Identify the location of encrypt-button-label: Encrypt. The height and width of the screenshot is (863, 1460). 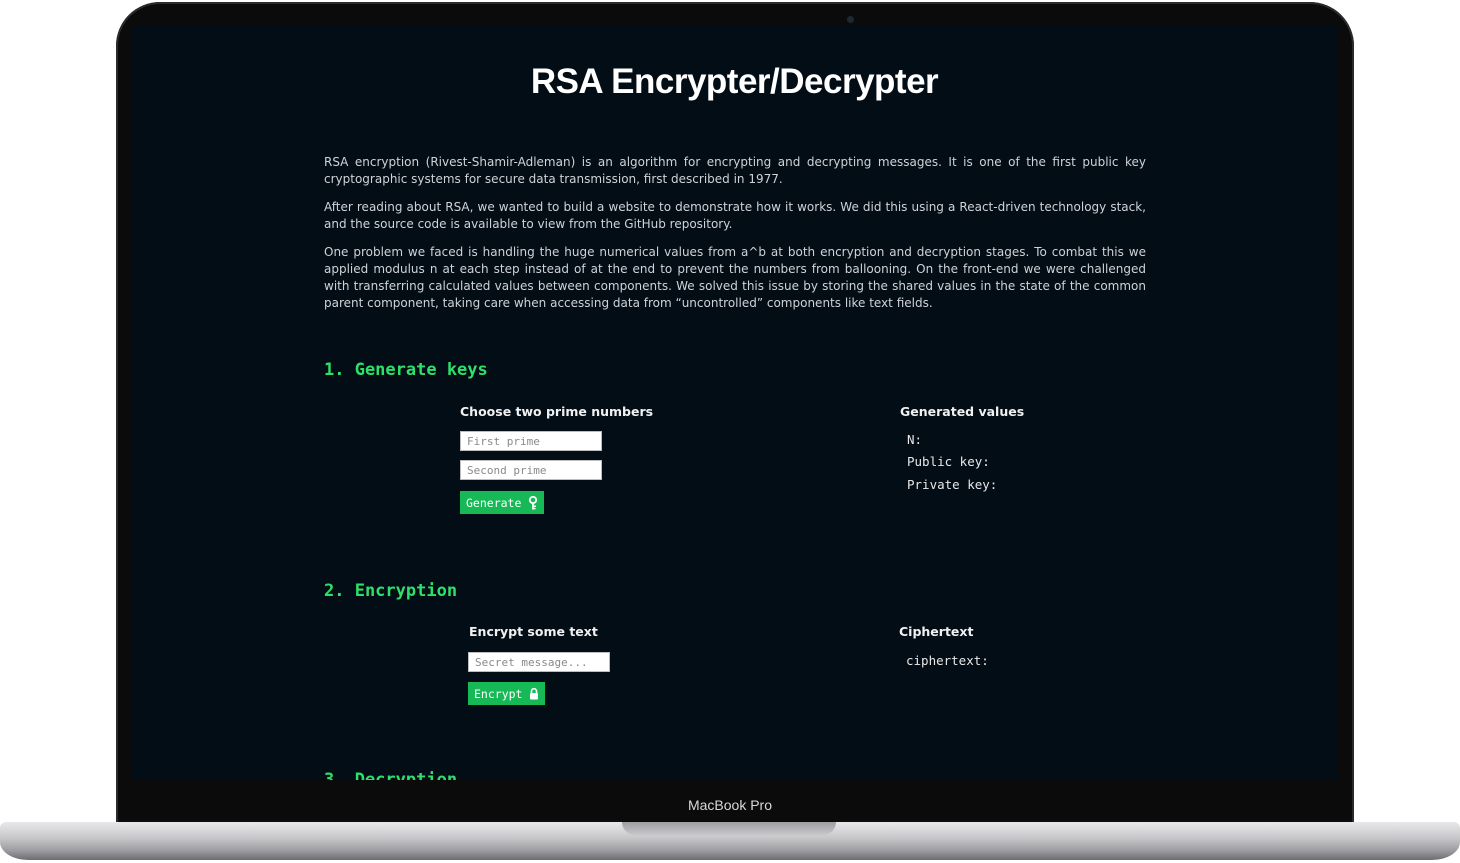
(498, 693).